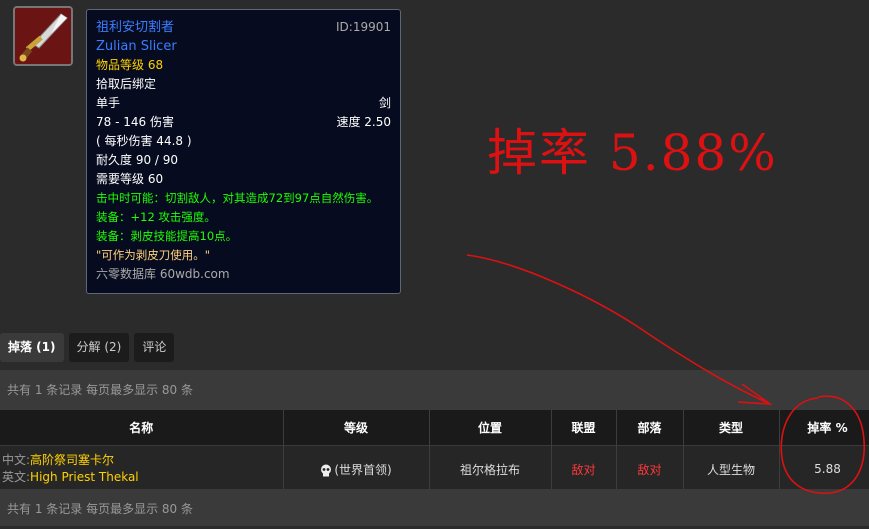 This screenshot has width=869, height=529. I want to click on table-header-row: 名称 等级 位置 联盟 部落 类型 掉率 %, so click(434, 428).